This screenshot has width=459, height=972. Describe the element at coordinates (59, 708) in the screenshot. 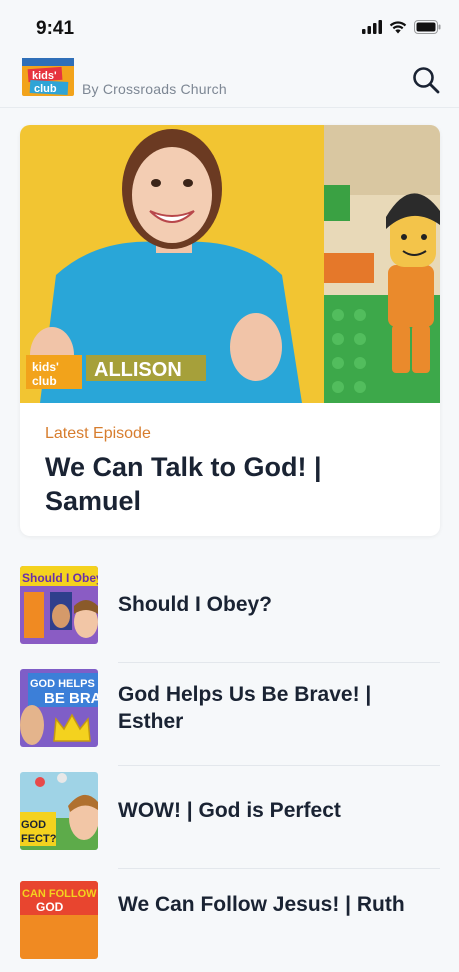

I see `episode-thumbnail: GOD HELPS BE BRAVE` at that location.